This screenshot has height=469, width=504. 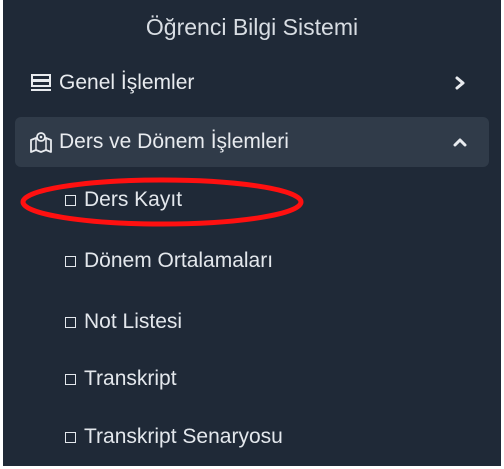 I want to click on nav-item-ders-ve-donem-islemleri: Ders ve Dönem İşlemleri, so click(x=252, y=142).